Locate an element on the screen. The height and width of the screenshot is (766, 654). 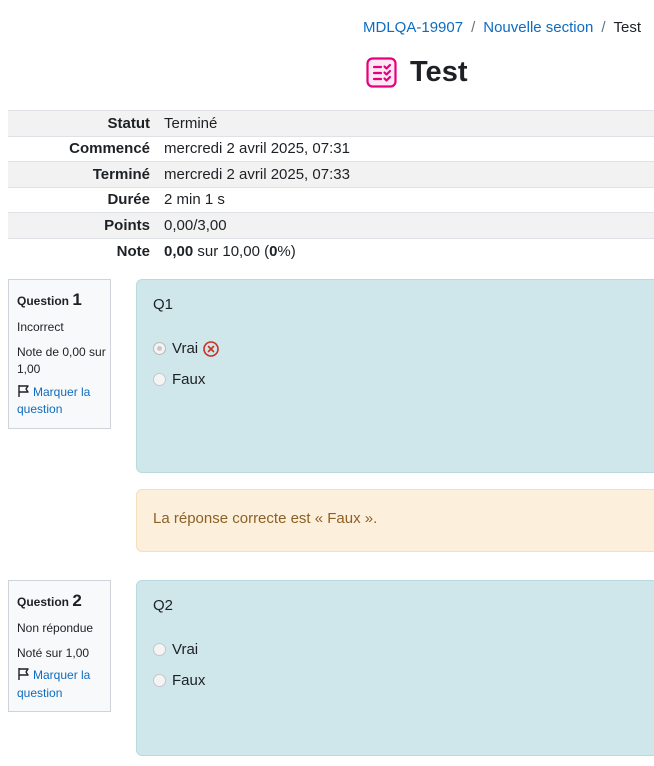
summary-label: Durée is located at coordinates (82, 199).